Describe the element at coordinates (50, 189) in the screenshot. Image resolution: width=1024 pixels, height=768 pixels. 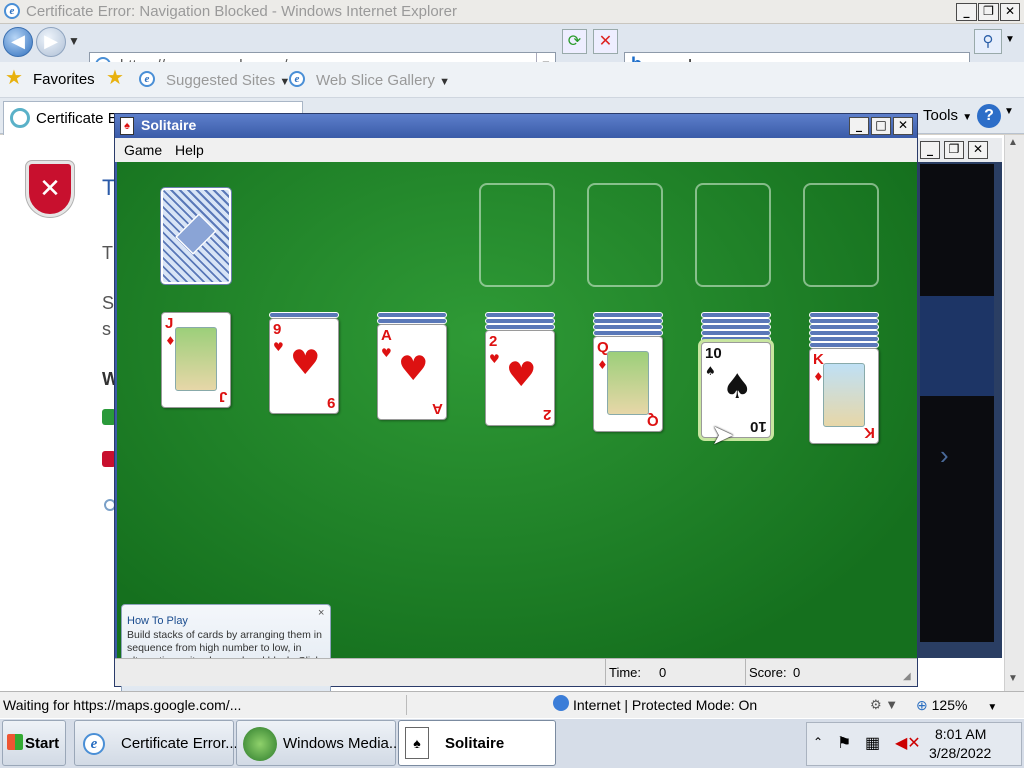
I see `security-shield-icon: ✕` at that location.